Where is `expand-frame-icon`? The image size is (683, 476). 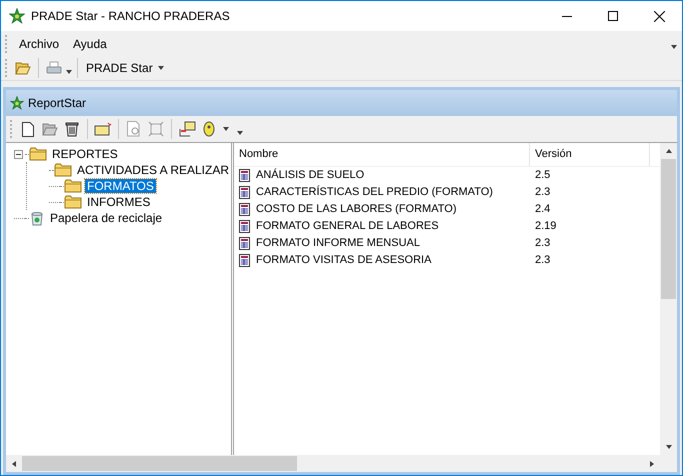
expand-frame-icon is located at coordinates (156, 129).